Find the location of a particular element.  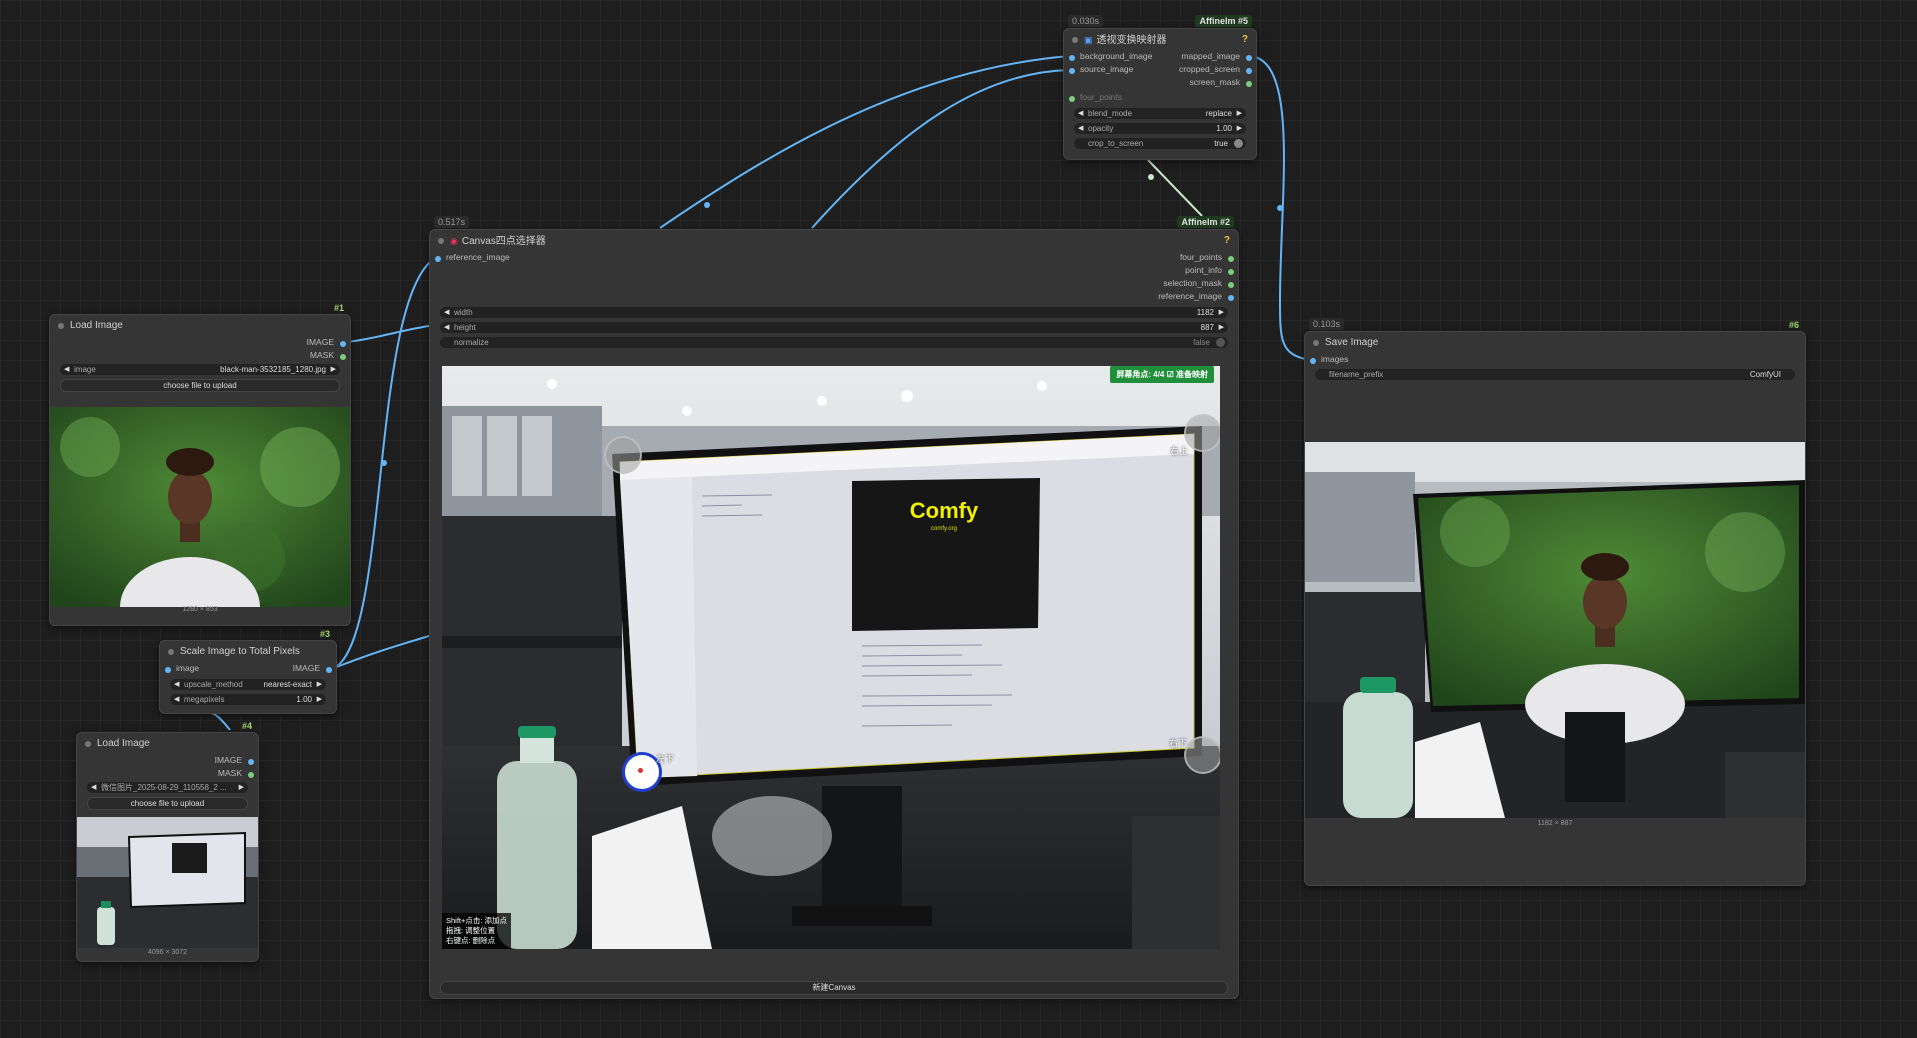

link-canvas-to-affine-src is located at coordinates (941, 149).